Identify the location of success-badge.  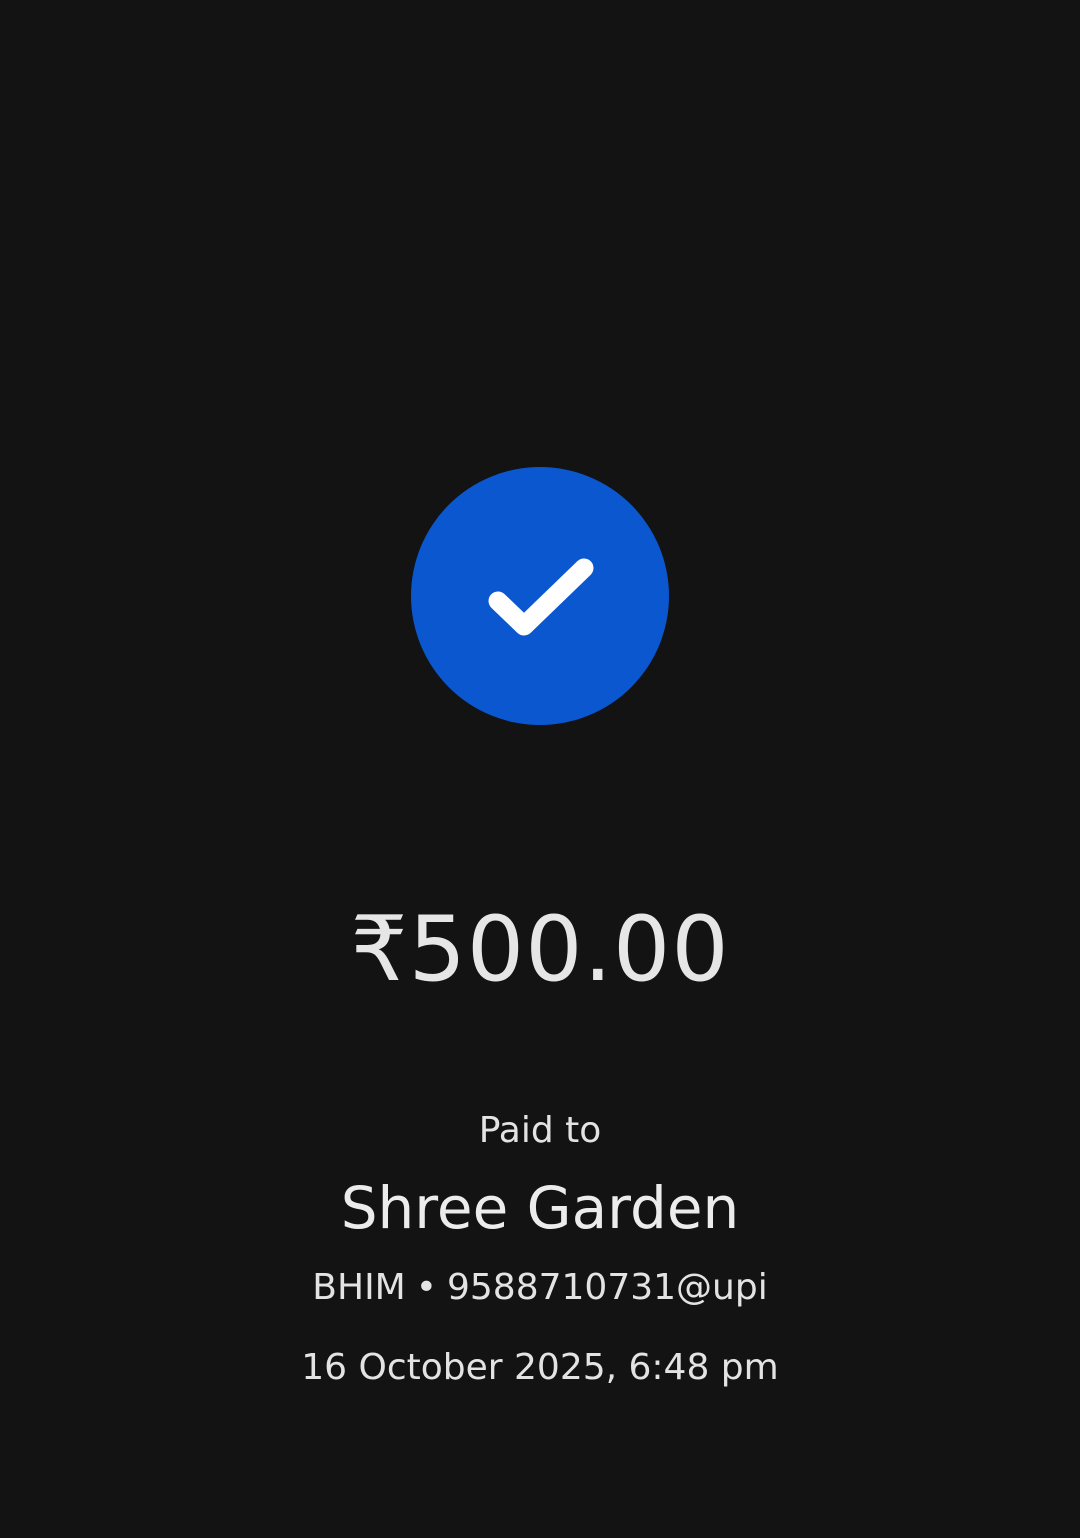
(540, 596).